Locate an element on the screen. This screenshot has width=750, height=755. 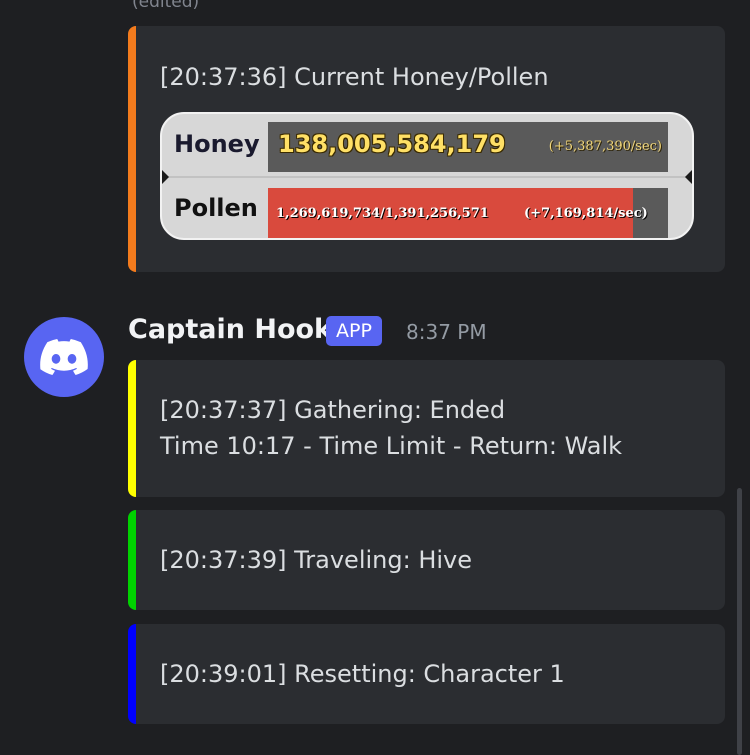
avatar is located at coordinates (64, 357).